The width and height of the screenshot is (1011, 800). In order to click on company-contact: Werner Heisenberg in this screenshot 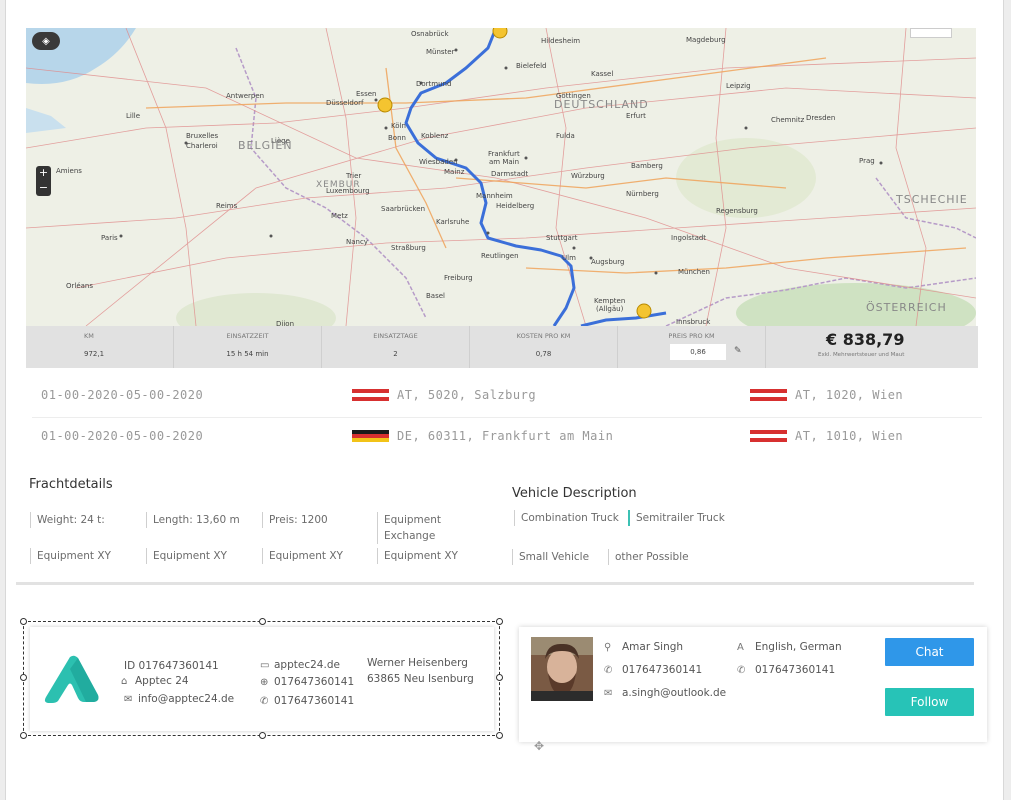, I will do `click(417, 663)`.